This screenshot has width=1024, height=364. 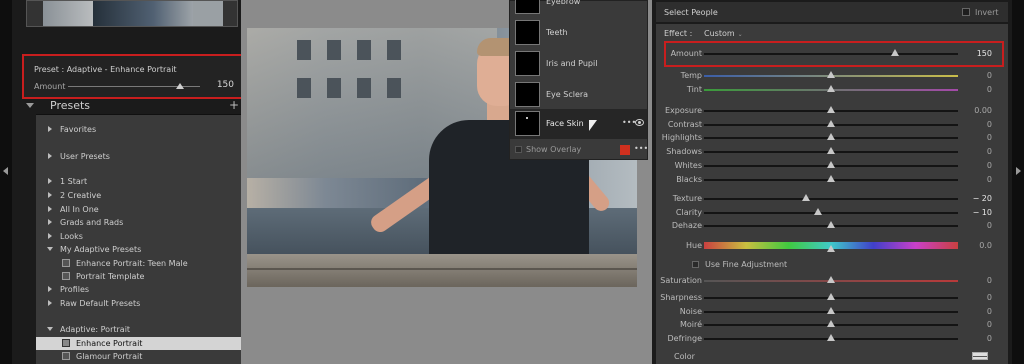 What do you see at coordinates (739, 264) in the screenshot?
I see `fine-adjustment-row: Use Fine Adjustment` at bounding box center [739, 264].